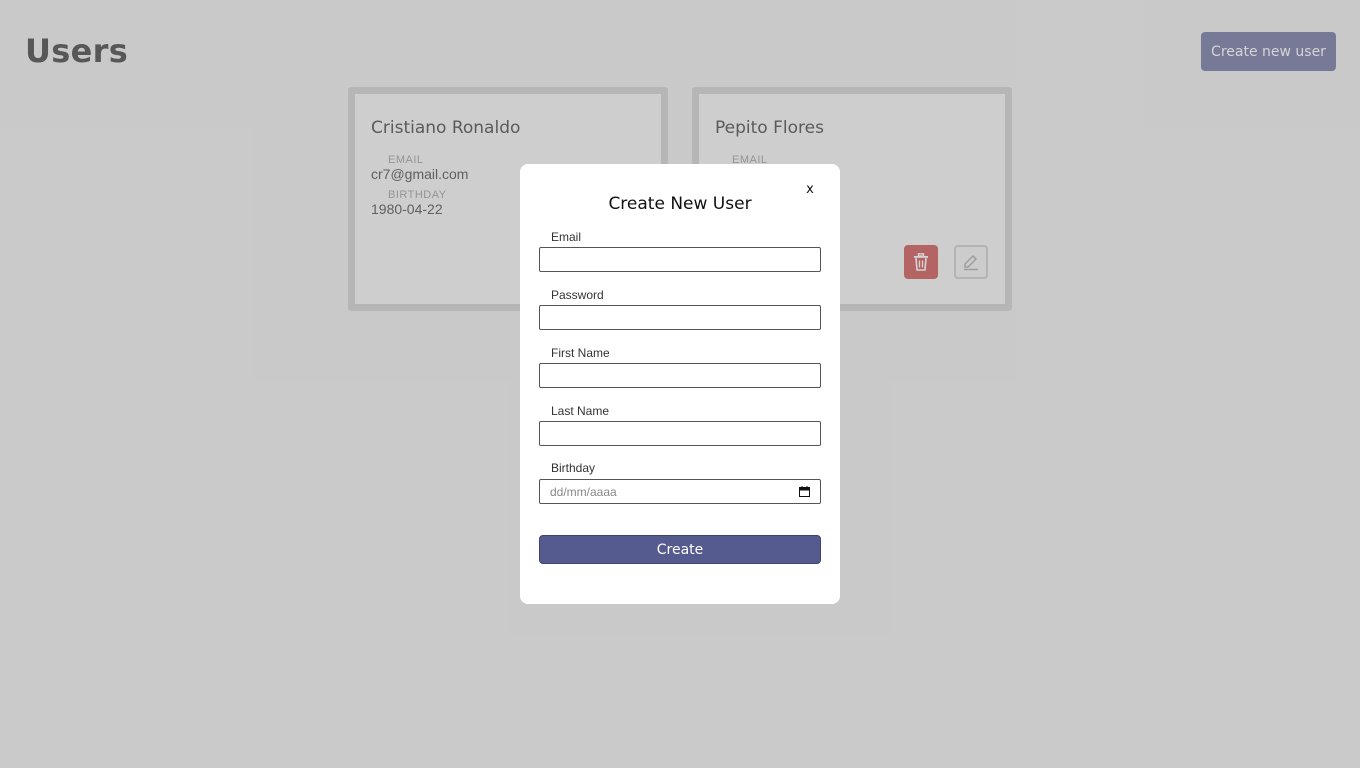 The image size is (1360, 768). What do you see at coordinates (583, 491) in the screenshot?
I see `birthday-placeholder: dd/mm/aaaa` at bounding box center [583, 491].